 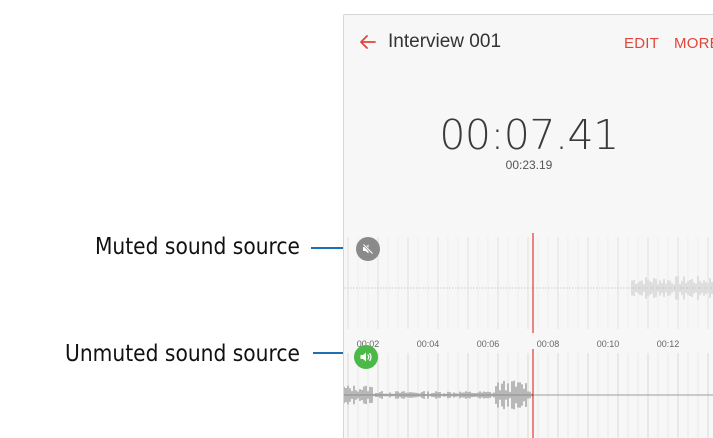 I want to click on timeline-tick-labels: 00:02 00:04 00:06 00:08 00:10 00:12, so click(x=518, y=344).